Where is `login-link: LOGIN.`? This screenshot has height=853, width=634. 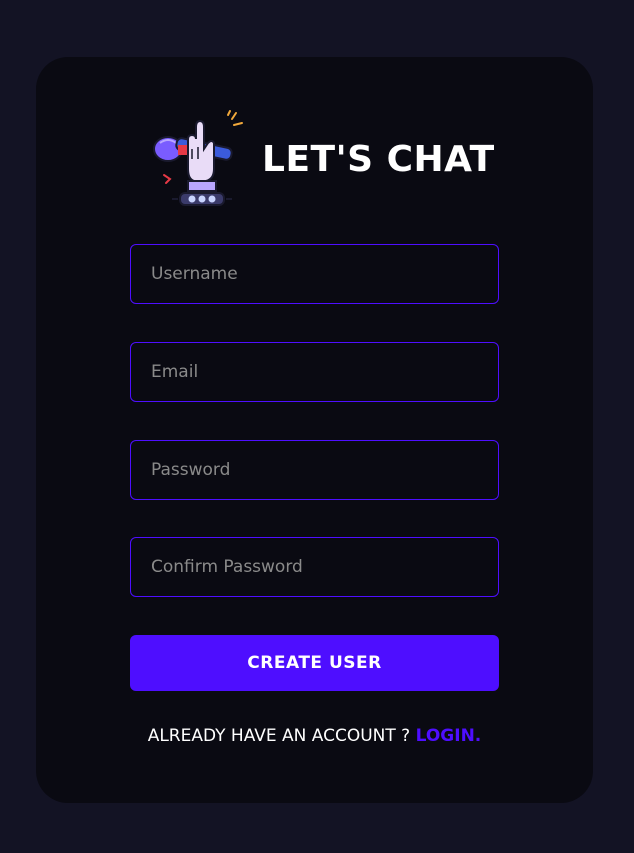 login-link: LOGIN. is located at coordinates (449, 736).